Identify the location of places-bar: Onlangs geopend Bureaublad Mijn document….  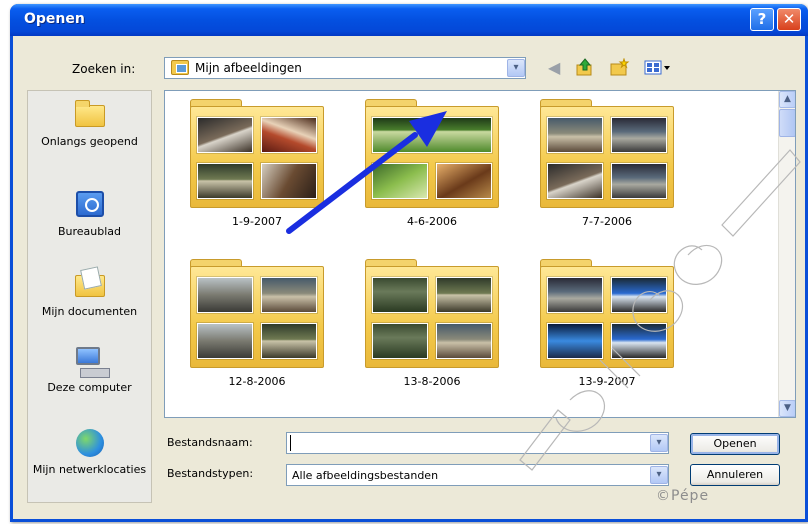
(89, 296).